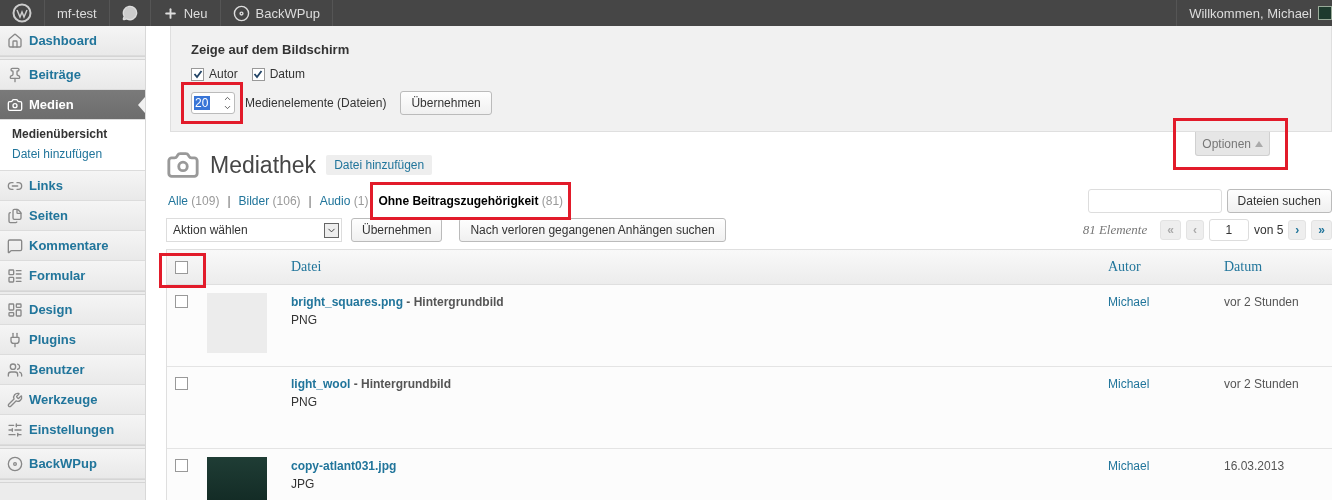  Describe the element at coordinates (227, 107) in the screenshot. I see `down-icon` at that location.